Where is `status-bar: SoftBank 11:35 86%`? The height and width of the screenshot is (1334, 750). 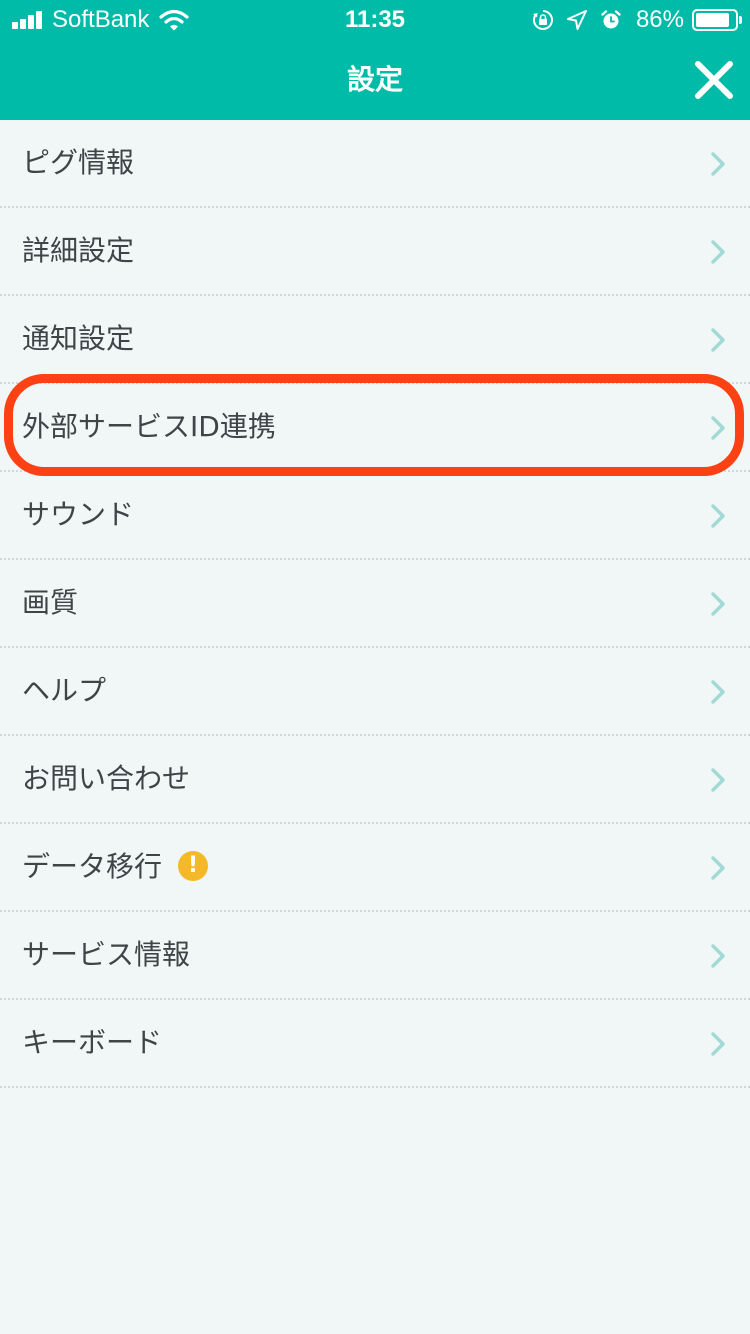 status-bar: SoftBank 11:35 86% is located at coordinates (375, 20).